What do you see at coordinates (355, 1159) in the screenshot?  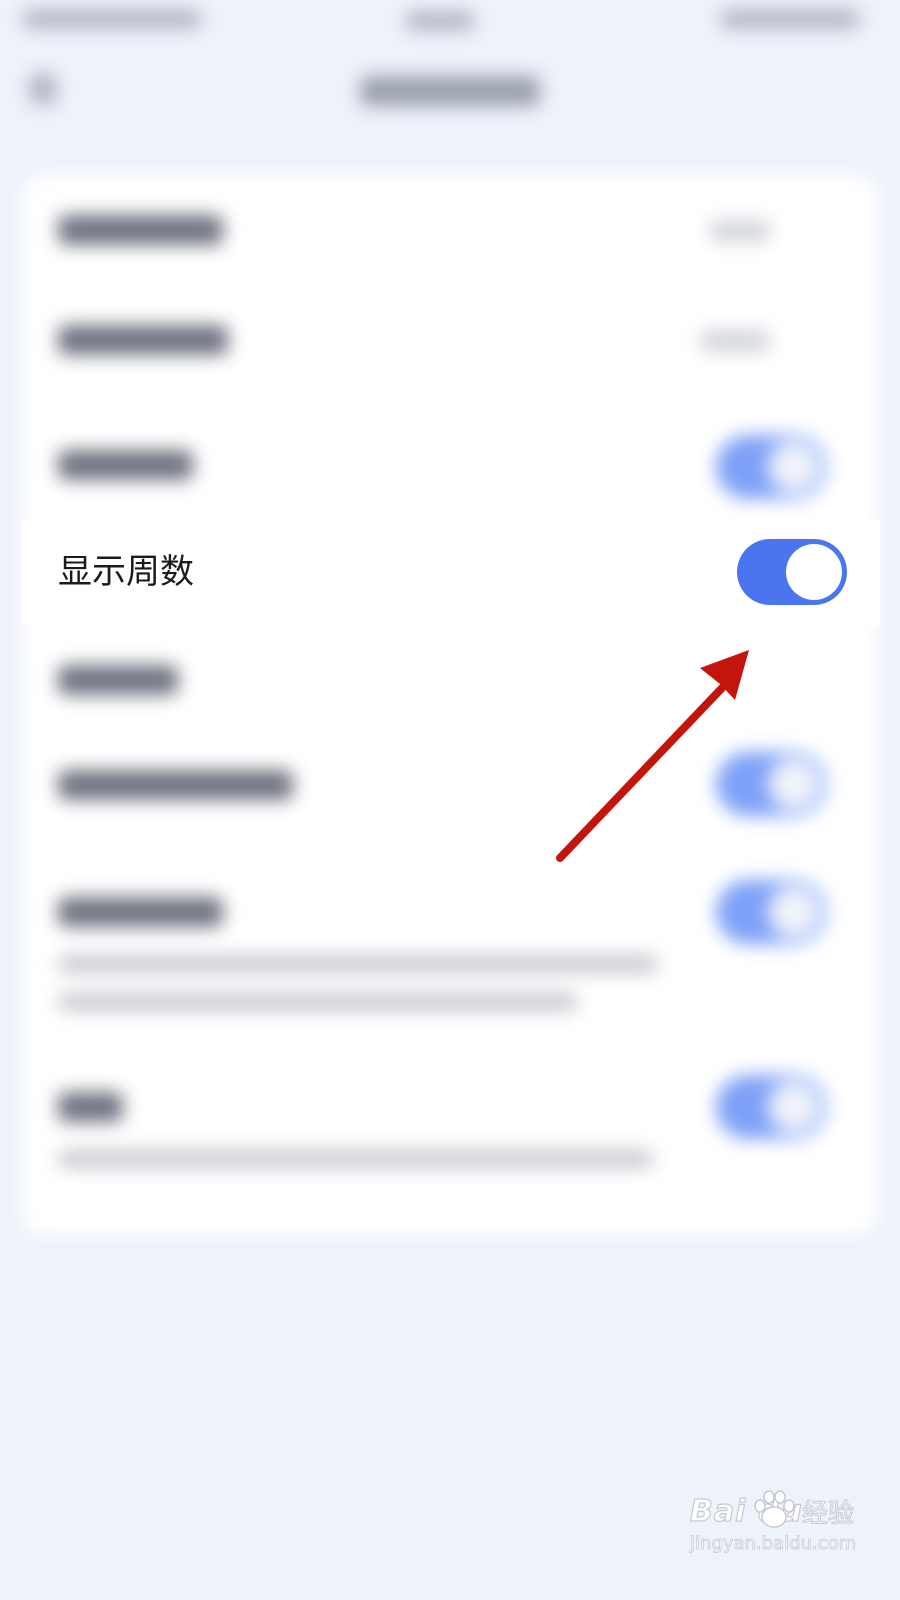 I see `settings-row-8-description` at bounding box center [355, 1159].